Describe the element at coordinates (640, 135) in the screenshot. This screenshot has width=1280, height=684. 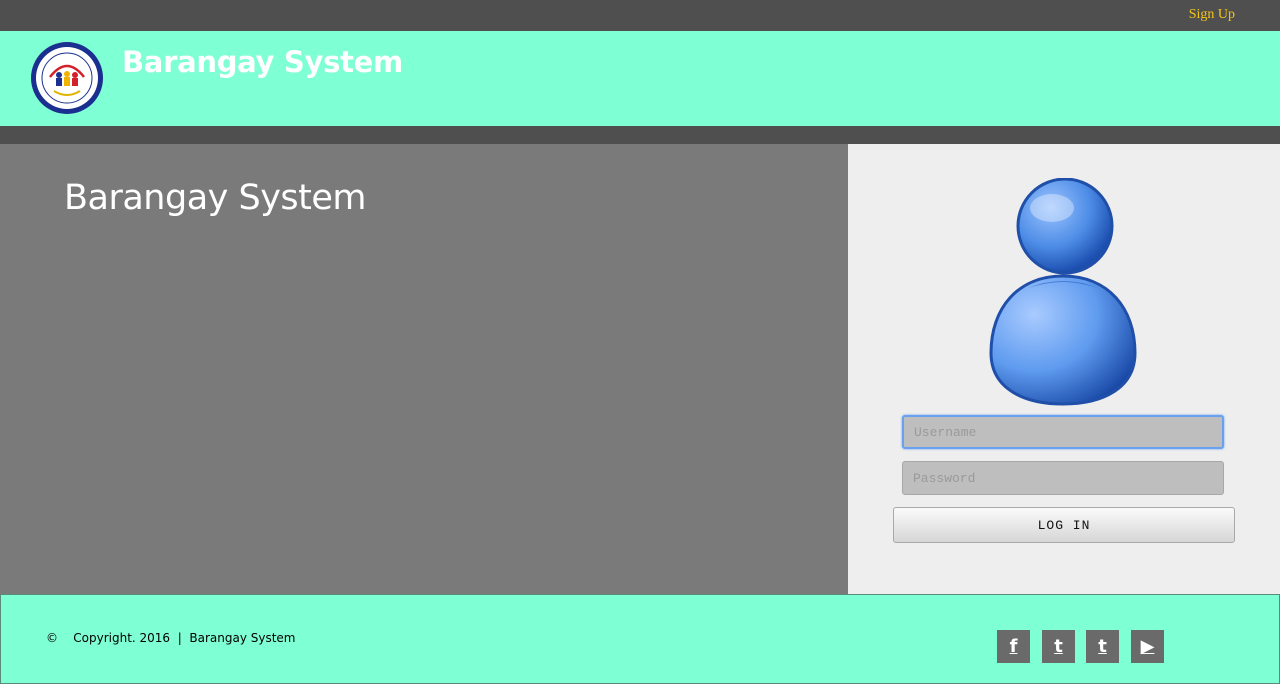
I see `sub-bar` at that location.